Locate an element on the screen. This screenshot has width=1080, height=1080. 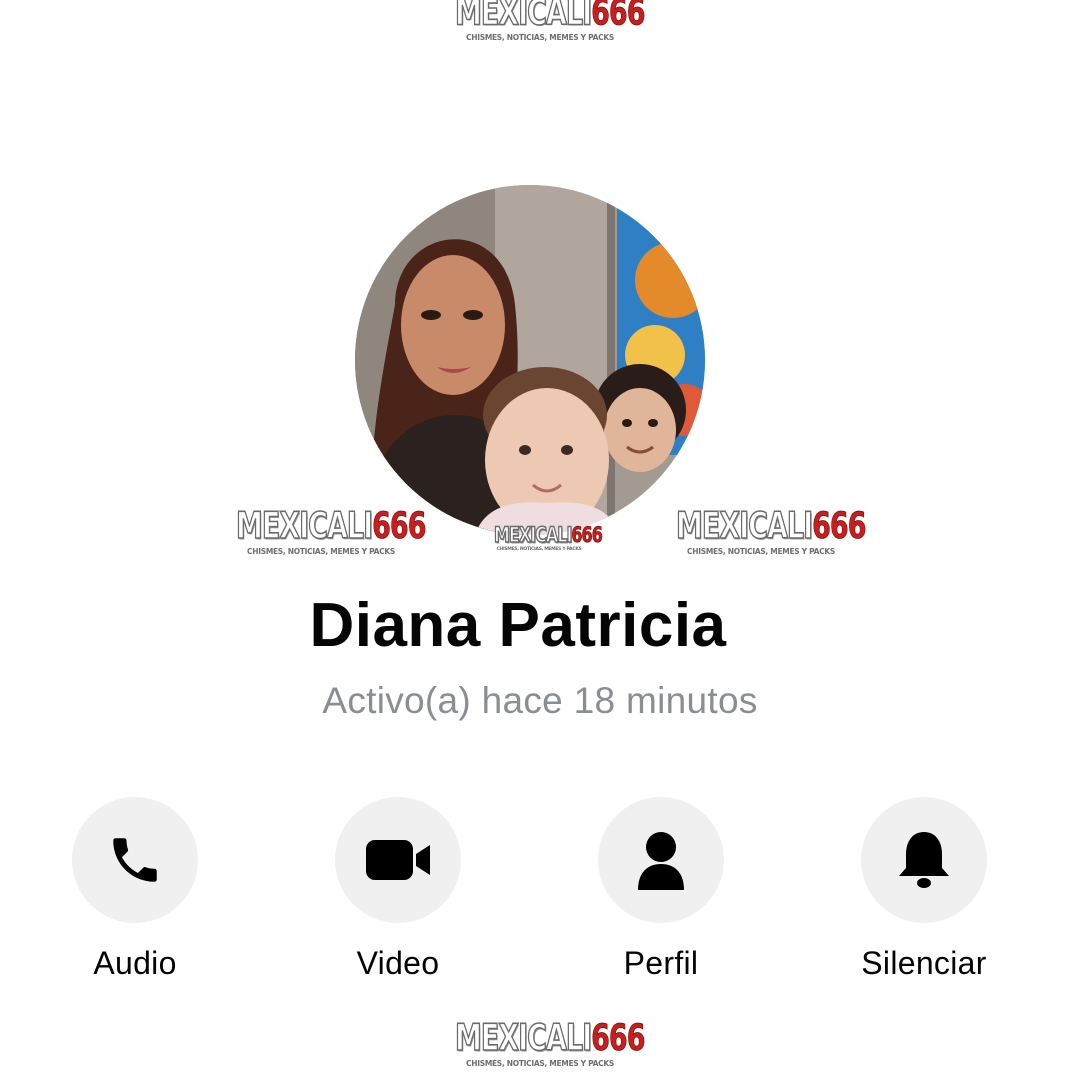
audio-call-button: Audio is located at coordinates (135, 889).